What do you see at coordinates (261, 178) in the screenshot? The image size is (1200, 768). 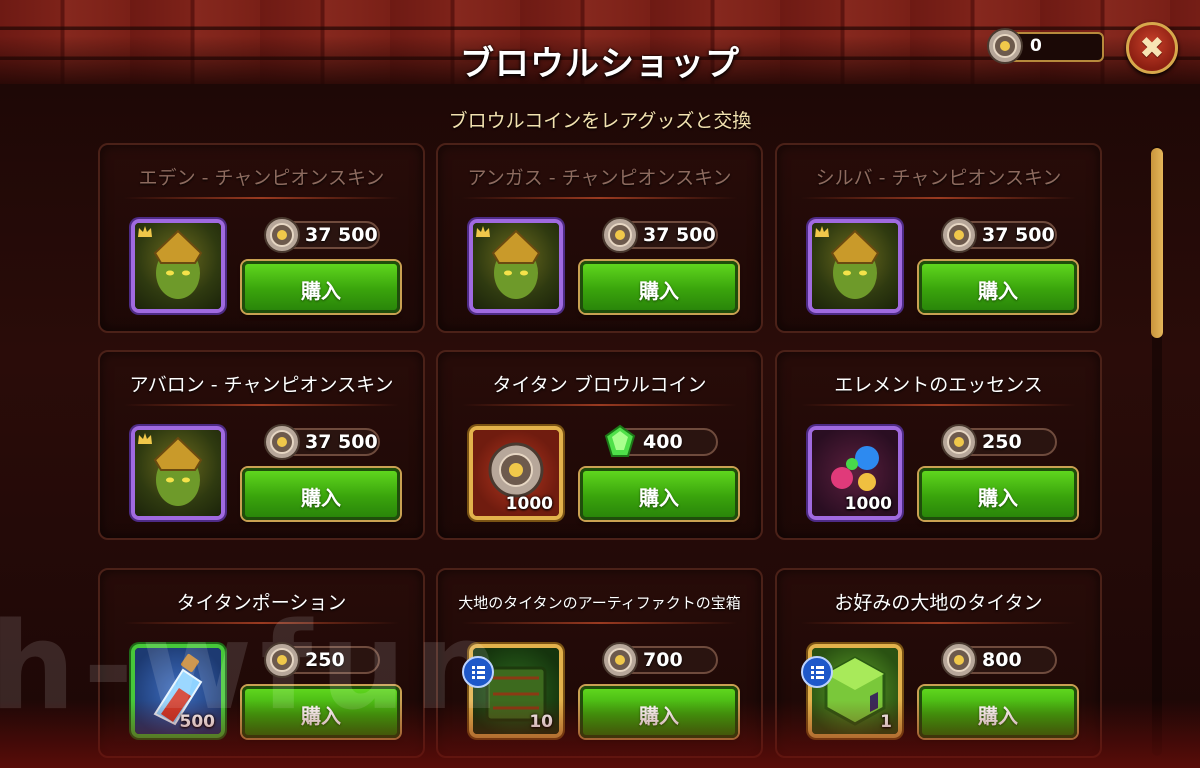 I see `item-title: エデン - チャンピオンスキン` at bounding box center [261, 178].